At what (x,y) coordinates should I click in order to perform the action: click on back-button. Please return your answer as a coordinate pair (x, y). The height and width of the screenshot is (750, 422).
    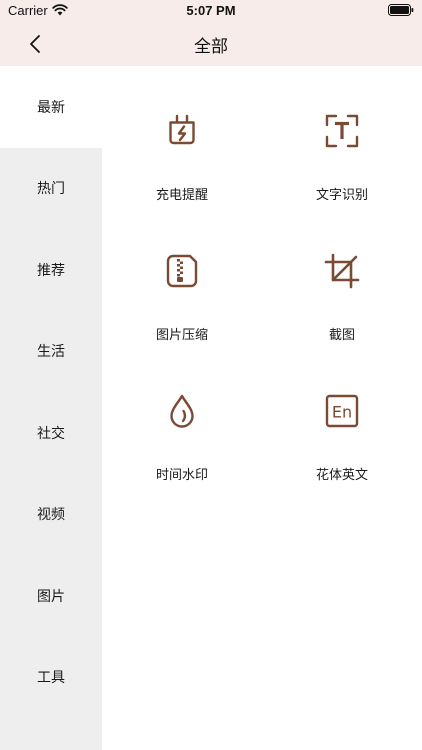
    Looking at the image, I should click on (36, 44).